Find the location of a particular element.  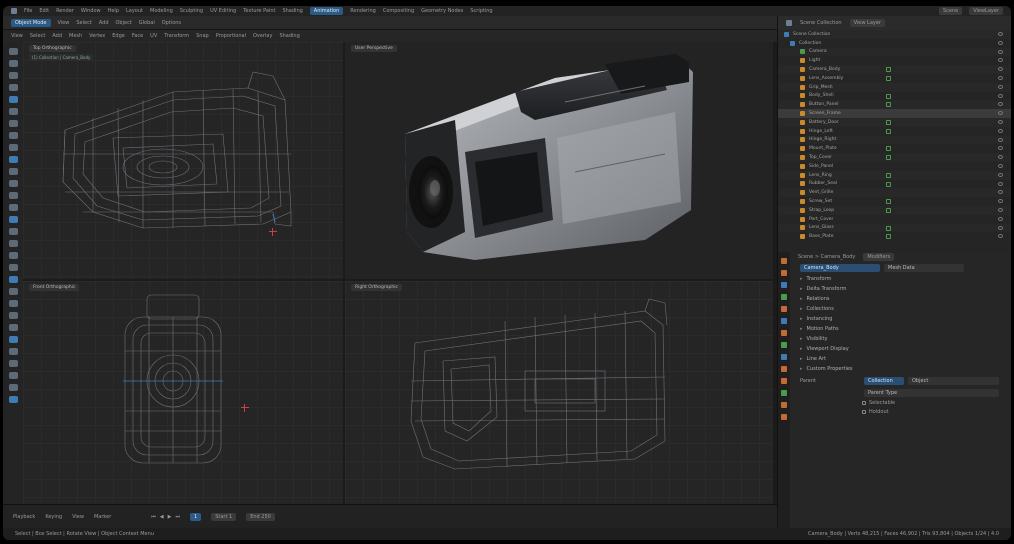

end-frame-field: End 250 is located at coordinates (260, 516).